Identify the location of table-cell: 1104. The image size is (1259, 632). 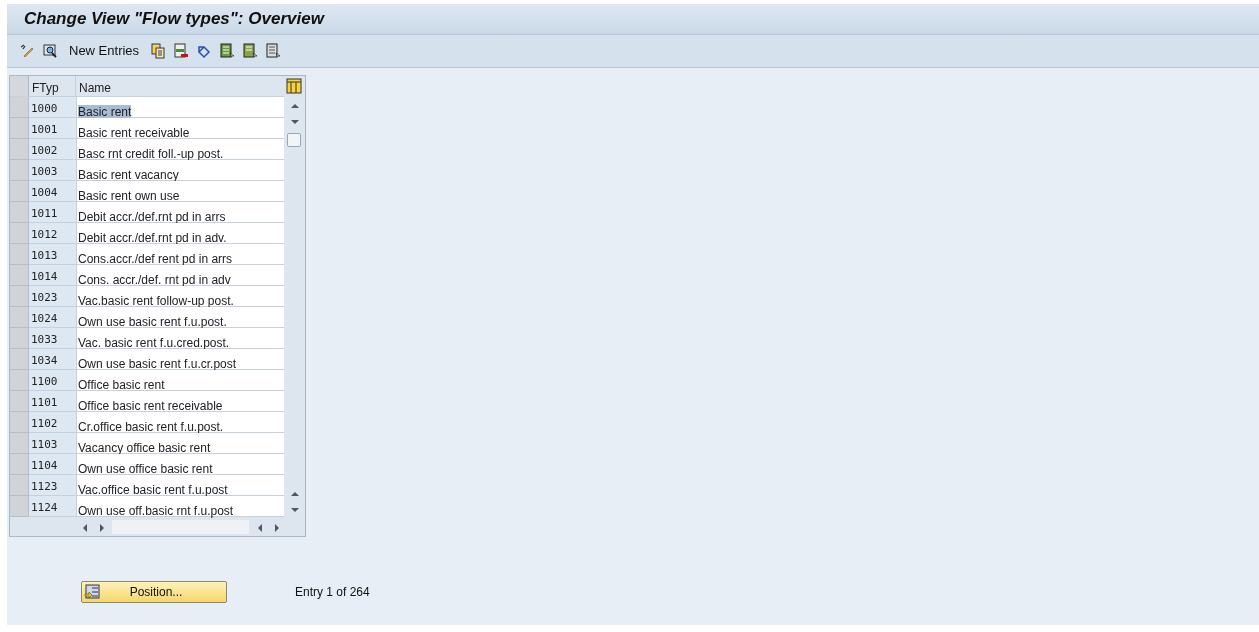
(52, 464).